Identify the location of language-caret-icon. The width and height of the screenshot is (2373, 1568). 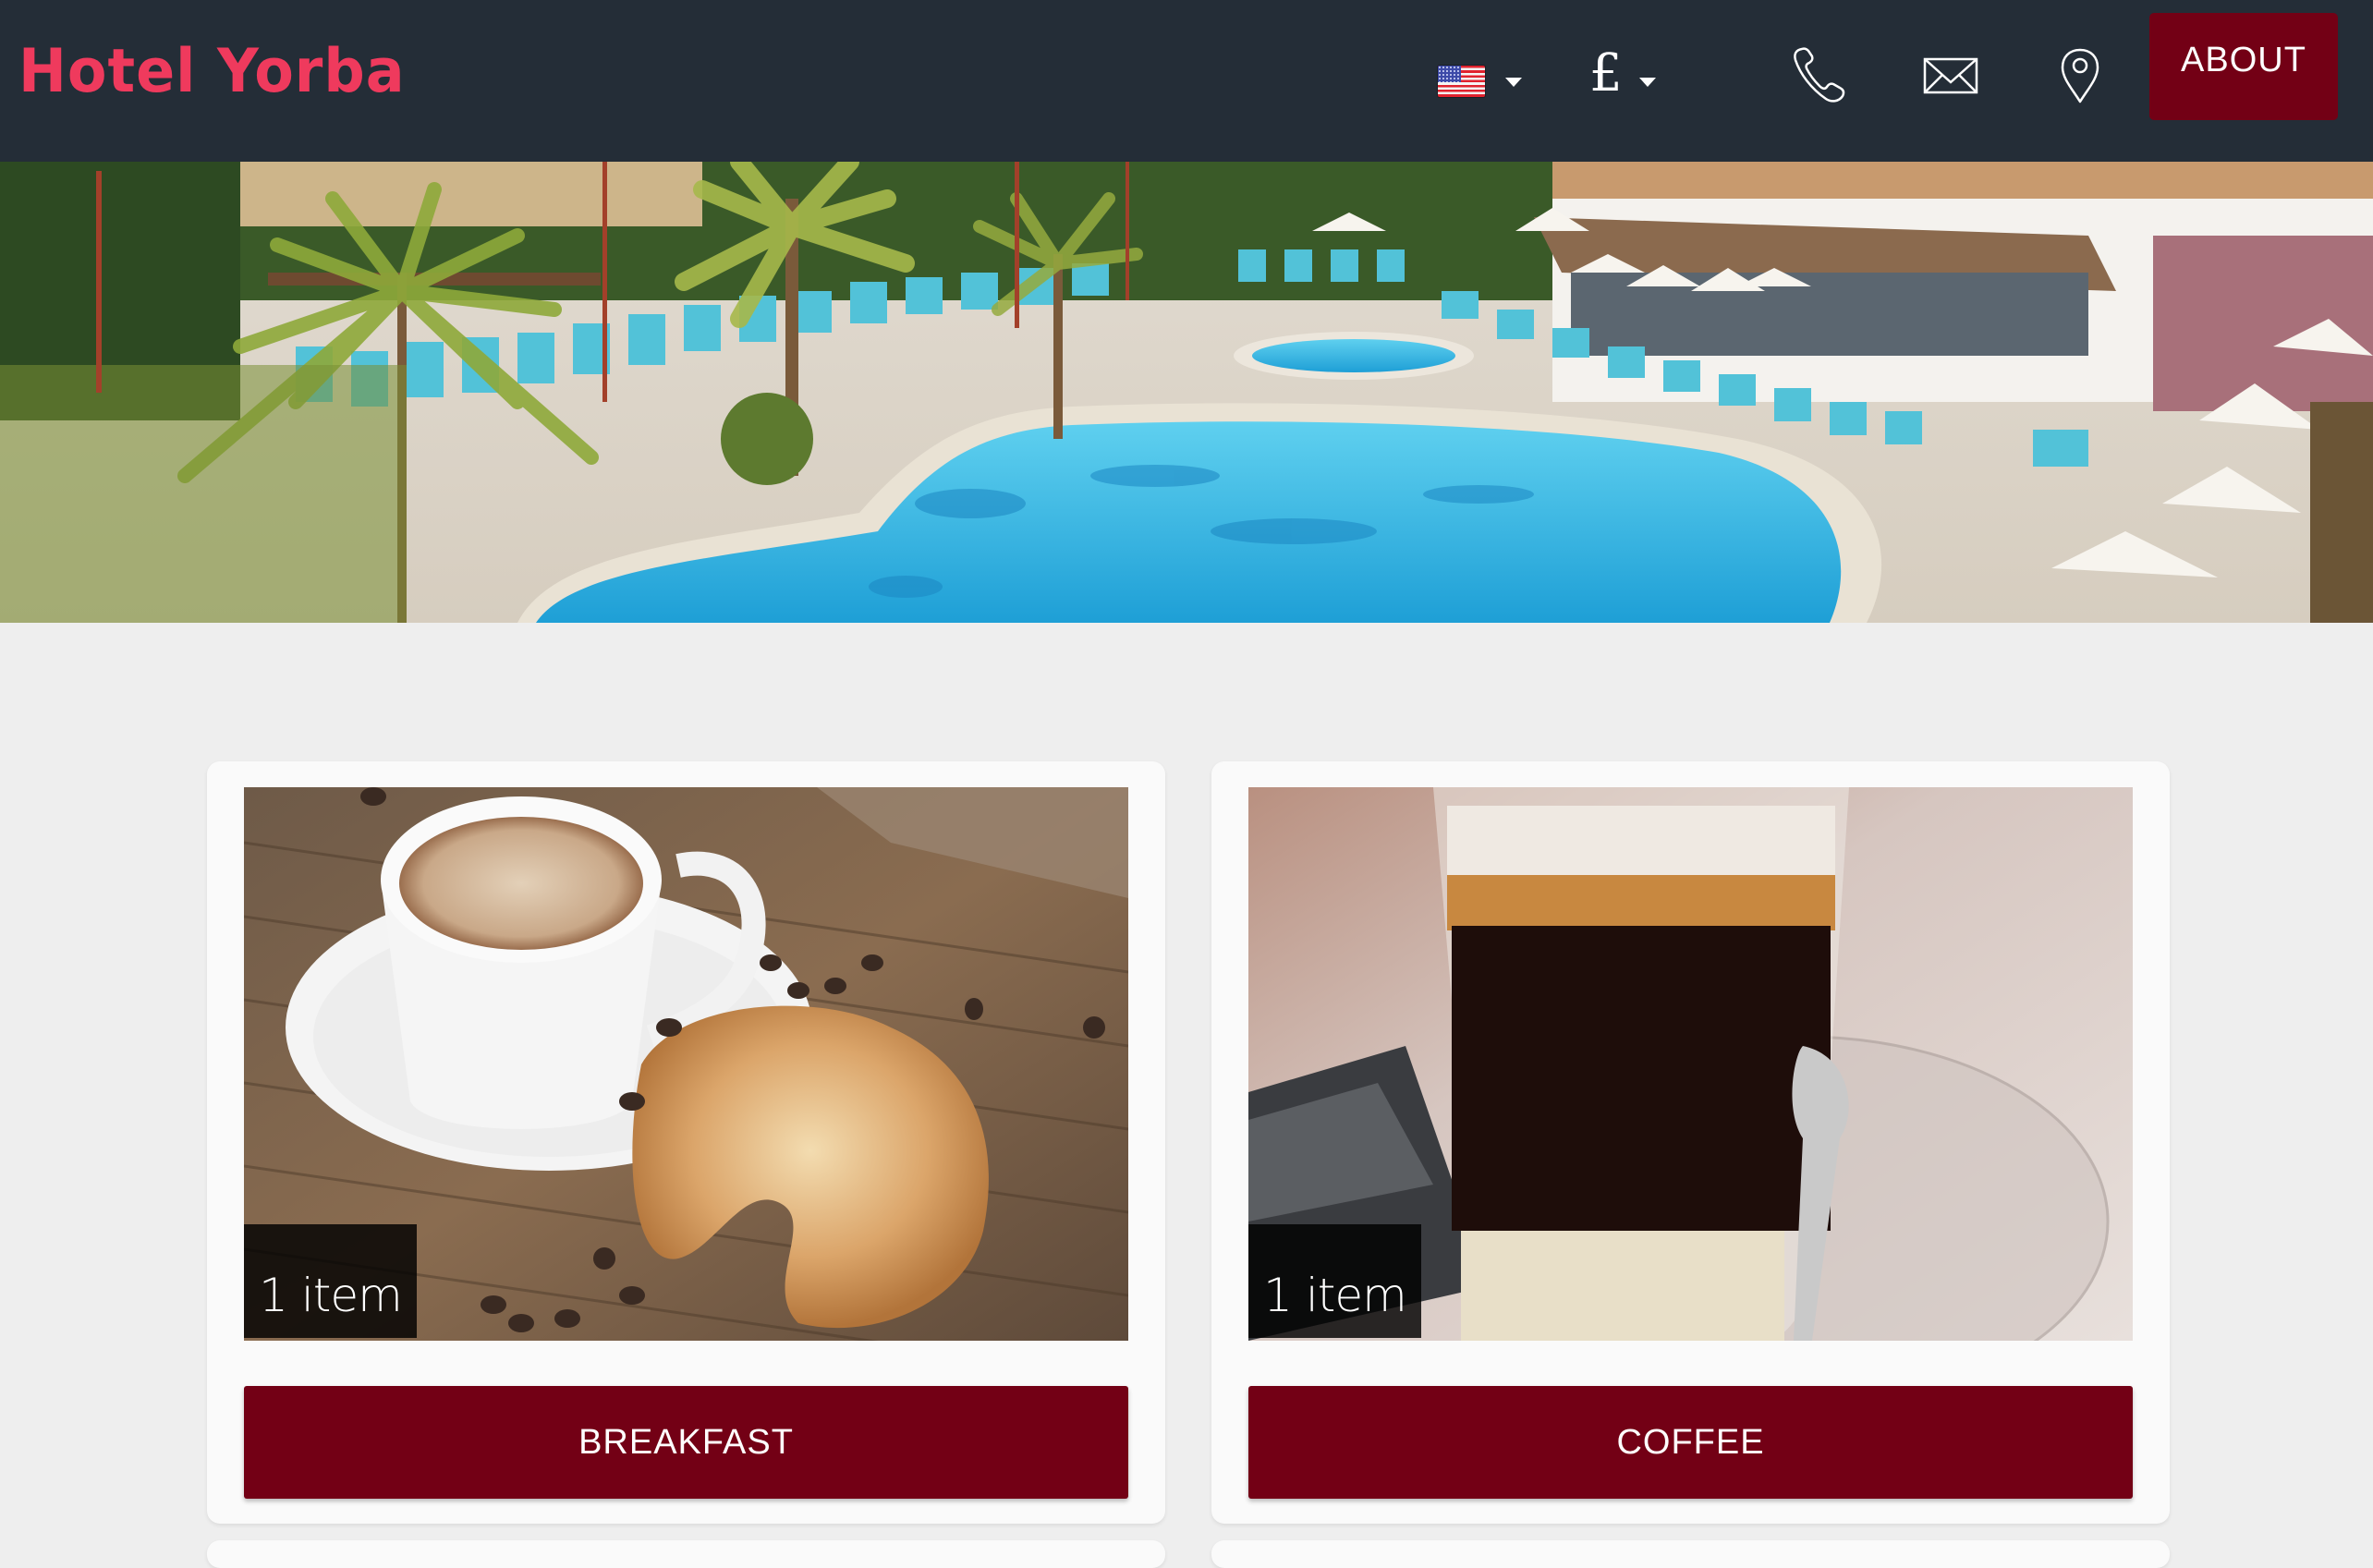
(1513, 82).